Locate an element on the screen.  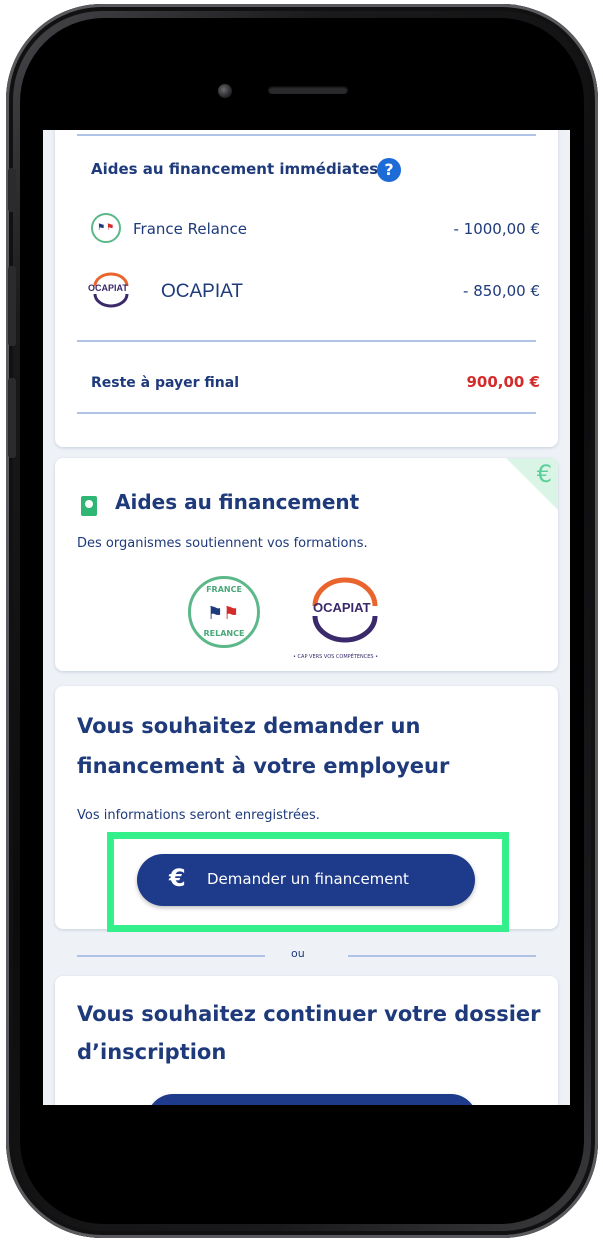
france-relance-bottom-text: RELANCE is located at coordinates (224, 633).